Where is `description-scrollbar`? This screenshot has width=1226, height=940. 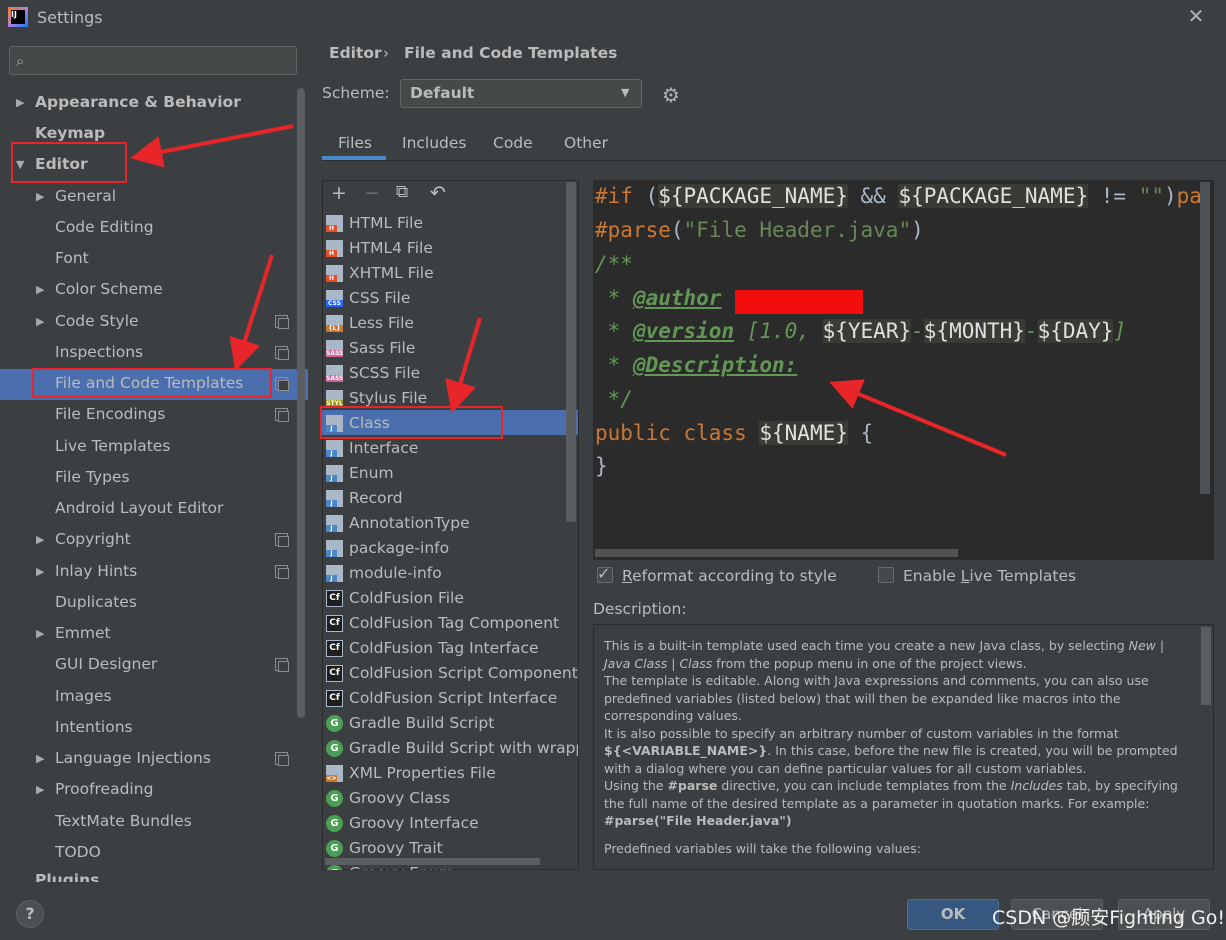
description-scrollbar is located at coordinates (1206, 666).